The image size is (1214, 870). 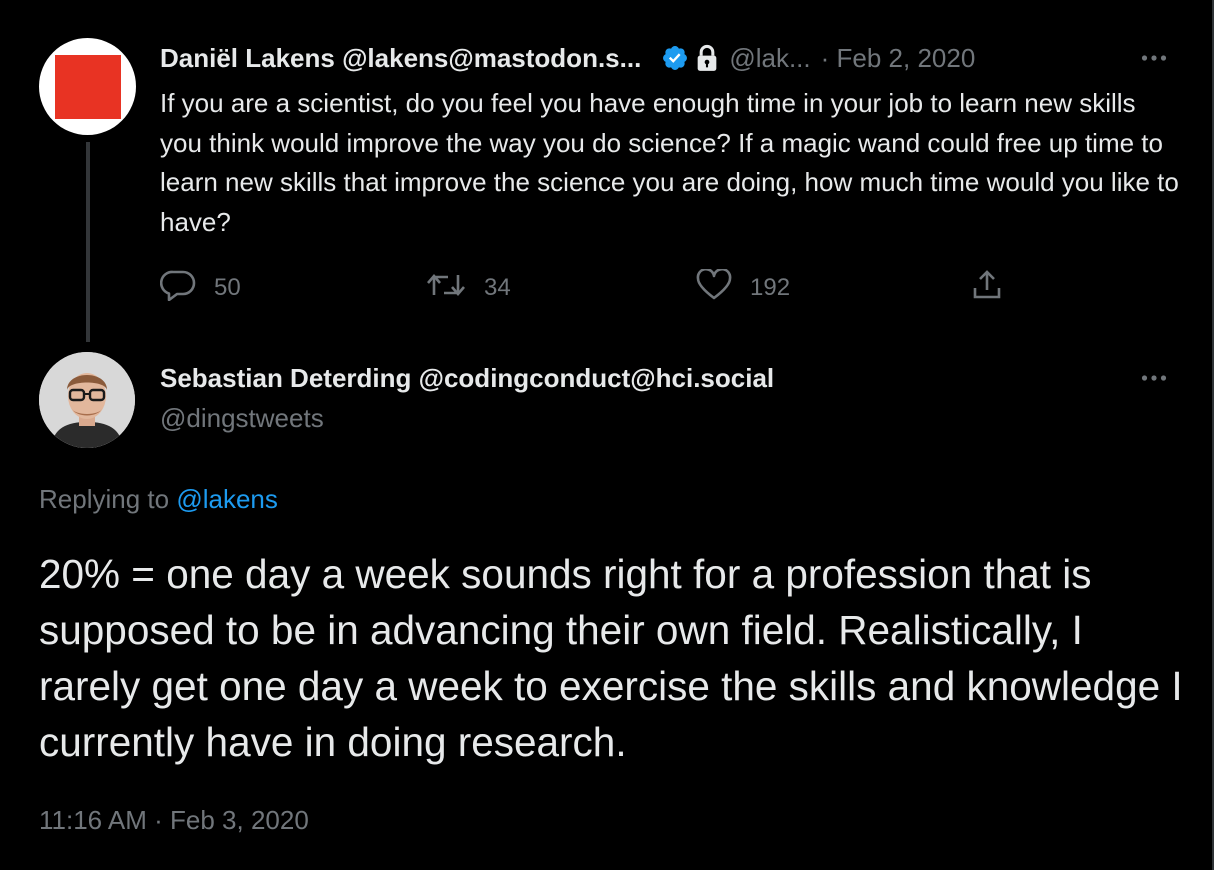 I want to click on share-button, so click(x=987, y=288).